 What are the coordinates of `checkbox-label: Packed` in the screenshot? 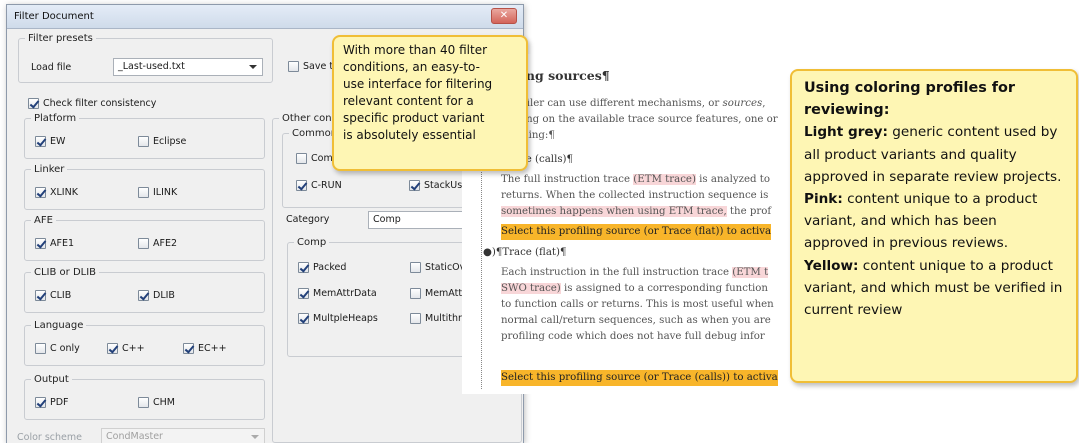 It's located at (330, 267).